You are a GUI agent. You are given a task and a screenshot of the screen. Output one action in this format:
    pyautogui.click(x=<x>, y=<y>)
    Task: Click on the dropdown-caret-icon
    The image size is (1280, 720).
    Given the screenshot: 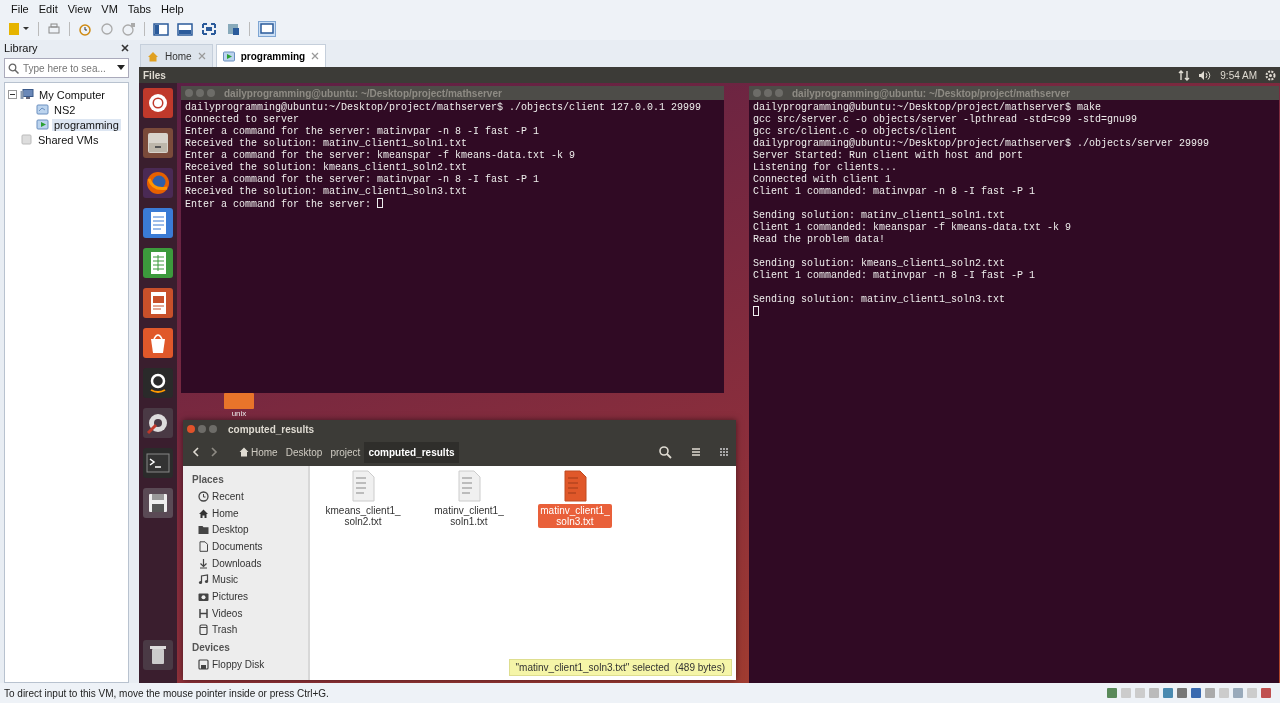 What is the action you would take?
    pyautogui.click(x=121, y=68)
    